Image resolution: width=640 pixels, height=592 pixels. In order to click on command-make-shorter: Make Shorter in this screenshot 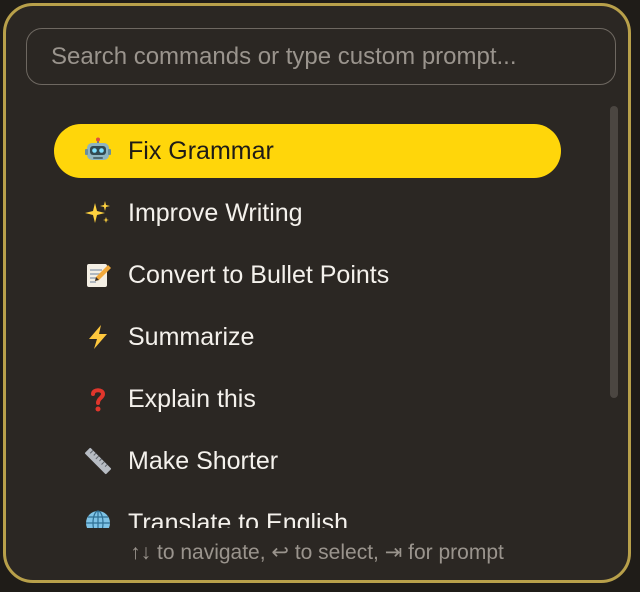, I will do `click(307, 461)`.